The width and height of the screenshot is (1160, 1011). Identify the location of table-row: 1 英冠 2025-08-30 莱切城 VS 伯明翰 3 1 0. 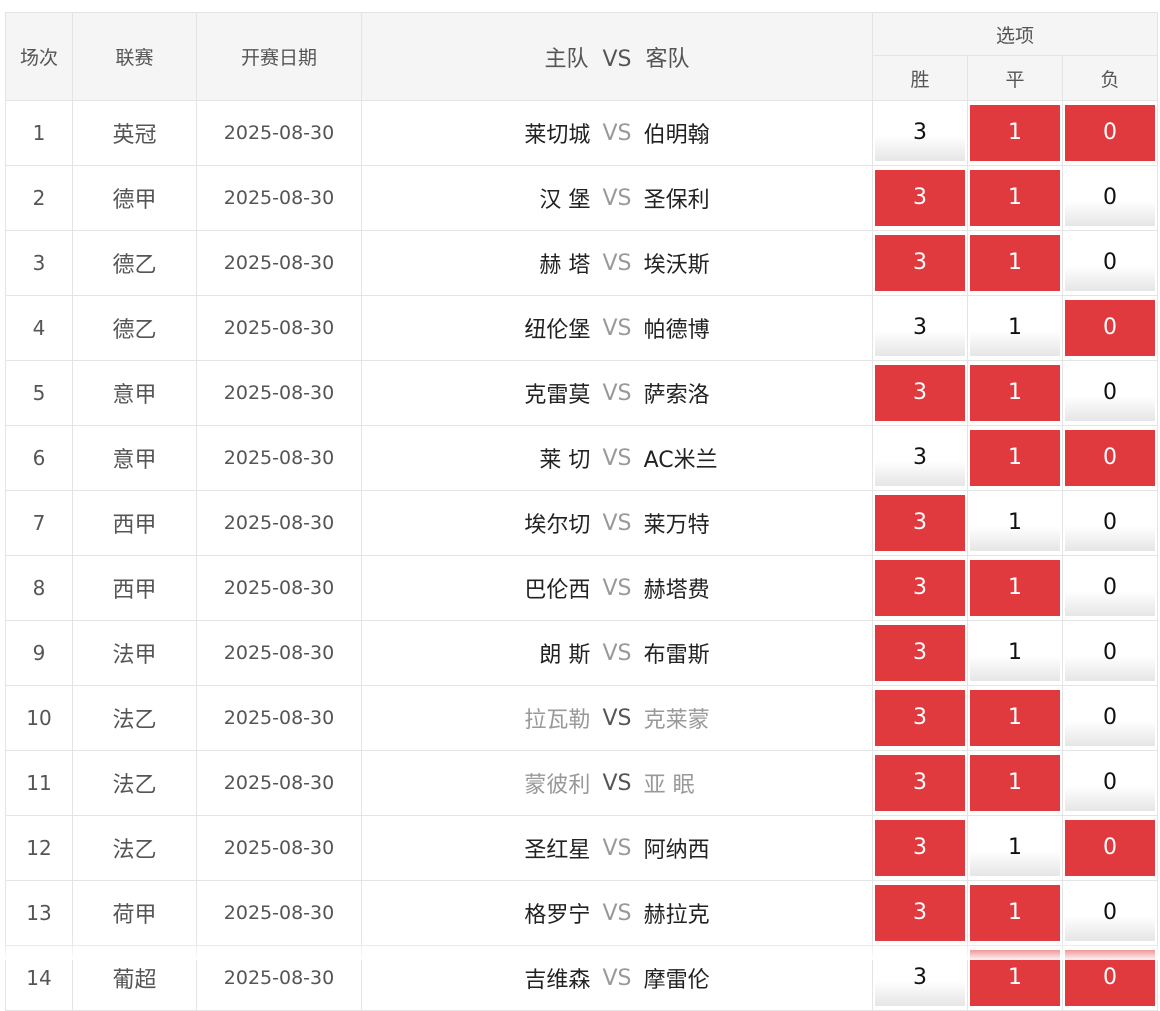
(582, 133).